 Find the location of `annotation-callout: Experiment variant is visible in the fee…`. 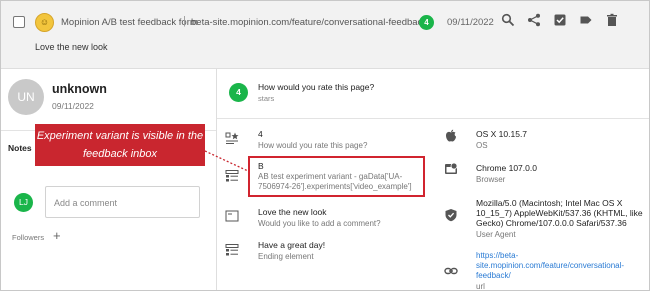

annotation-callout: Experiment variant is visible in the fee… is located at coordinates (120, 145).